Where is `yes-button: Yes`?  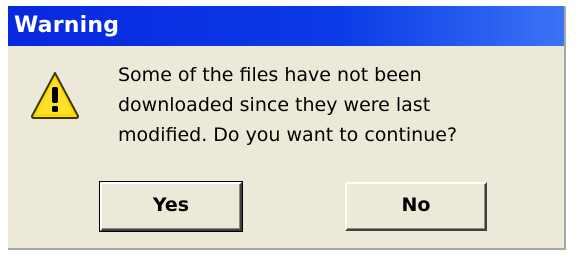 yes-button: Yes is located at coordinates (171, 206).